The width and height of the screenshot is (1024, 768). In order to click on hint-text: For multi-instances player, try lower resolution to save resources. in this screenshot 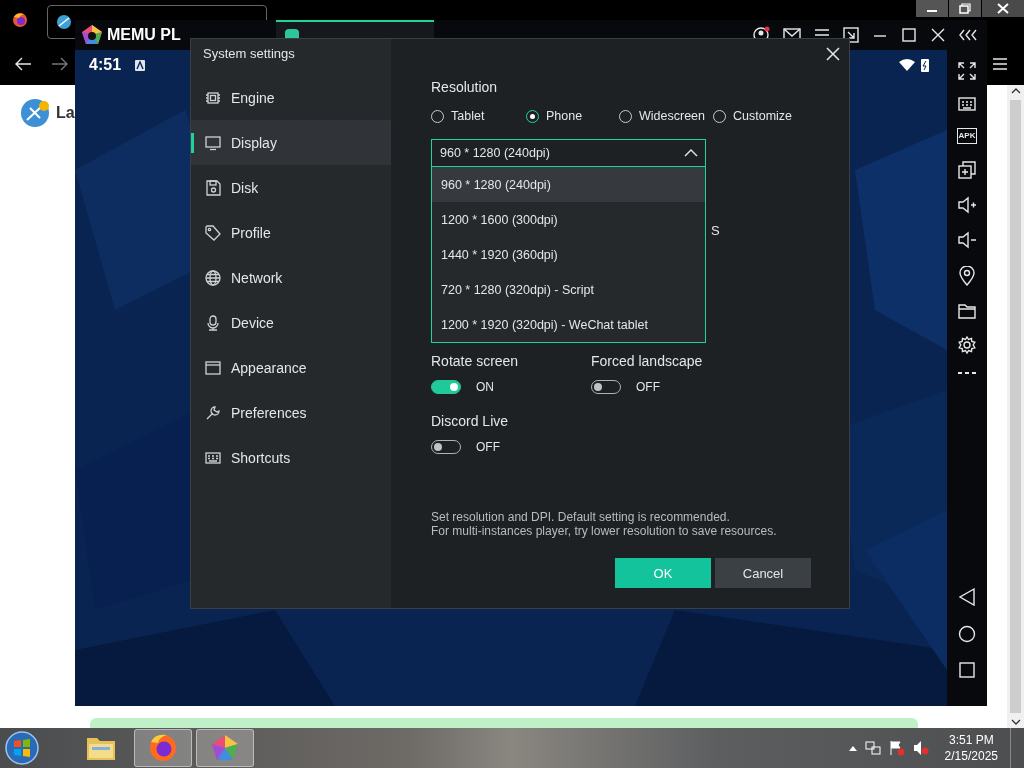, I will do `click(604, 531)`.